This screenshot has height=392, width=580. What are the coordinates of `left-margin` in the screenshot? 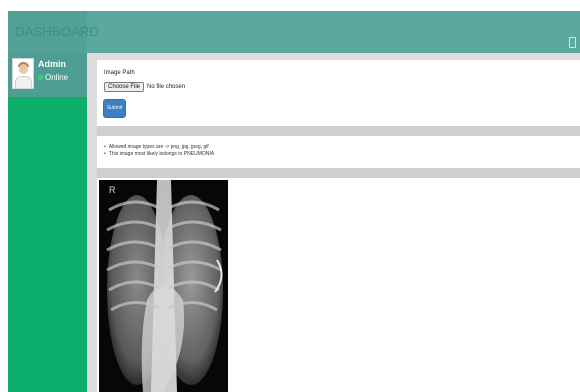 It's located at (4, 196).